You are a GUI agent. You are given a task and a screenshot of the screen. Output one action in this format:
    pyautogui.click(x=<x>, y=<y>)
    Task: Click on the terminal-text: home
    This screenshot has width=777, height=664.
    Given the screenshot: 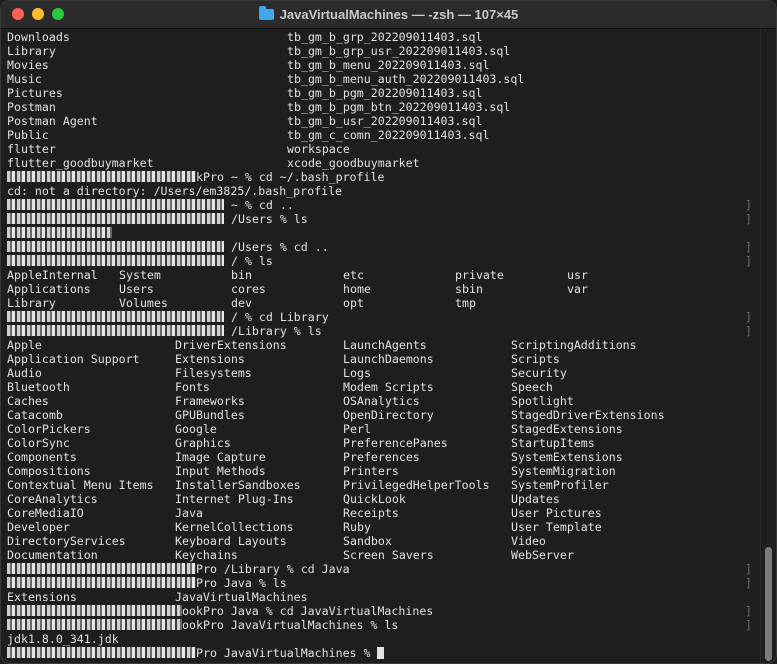 What is the action you would take?
    pyautogui.click(x=357, y=289)
    